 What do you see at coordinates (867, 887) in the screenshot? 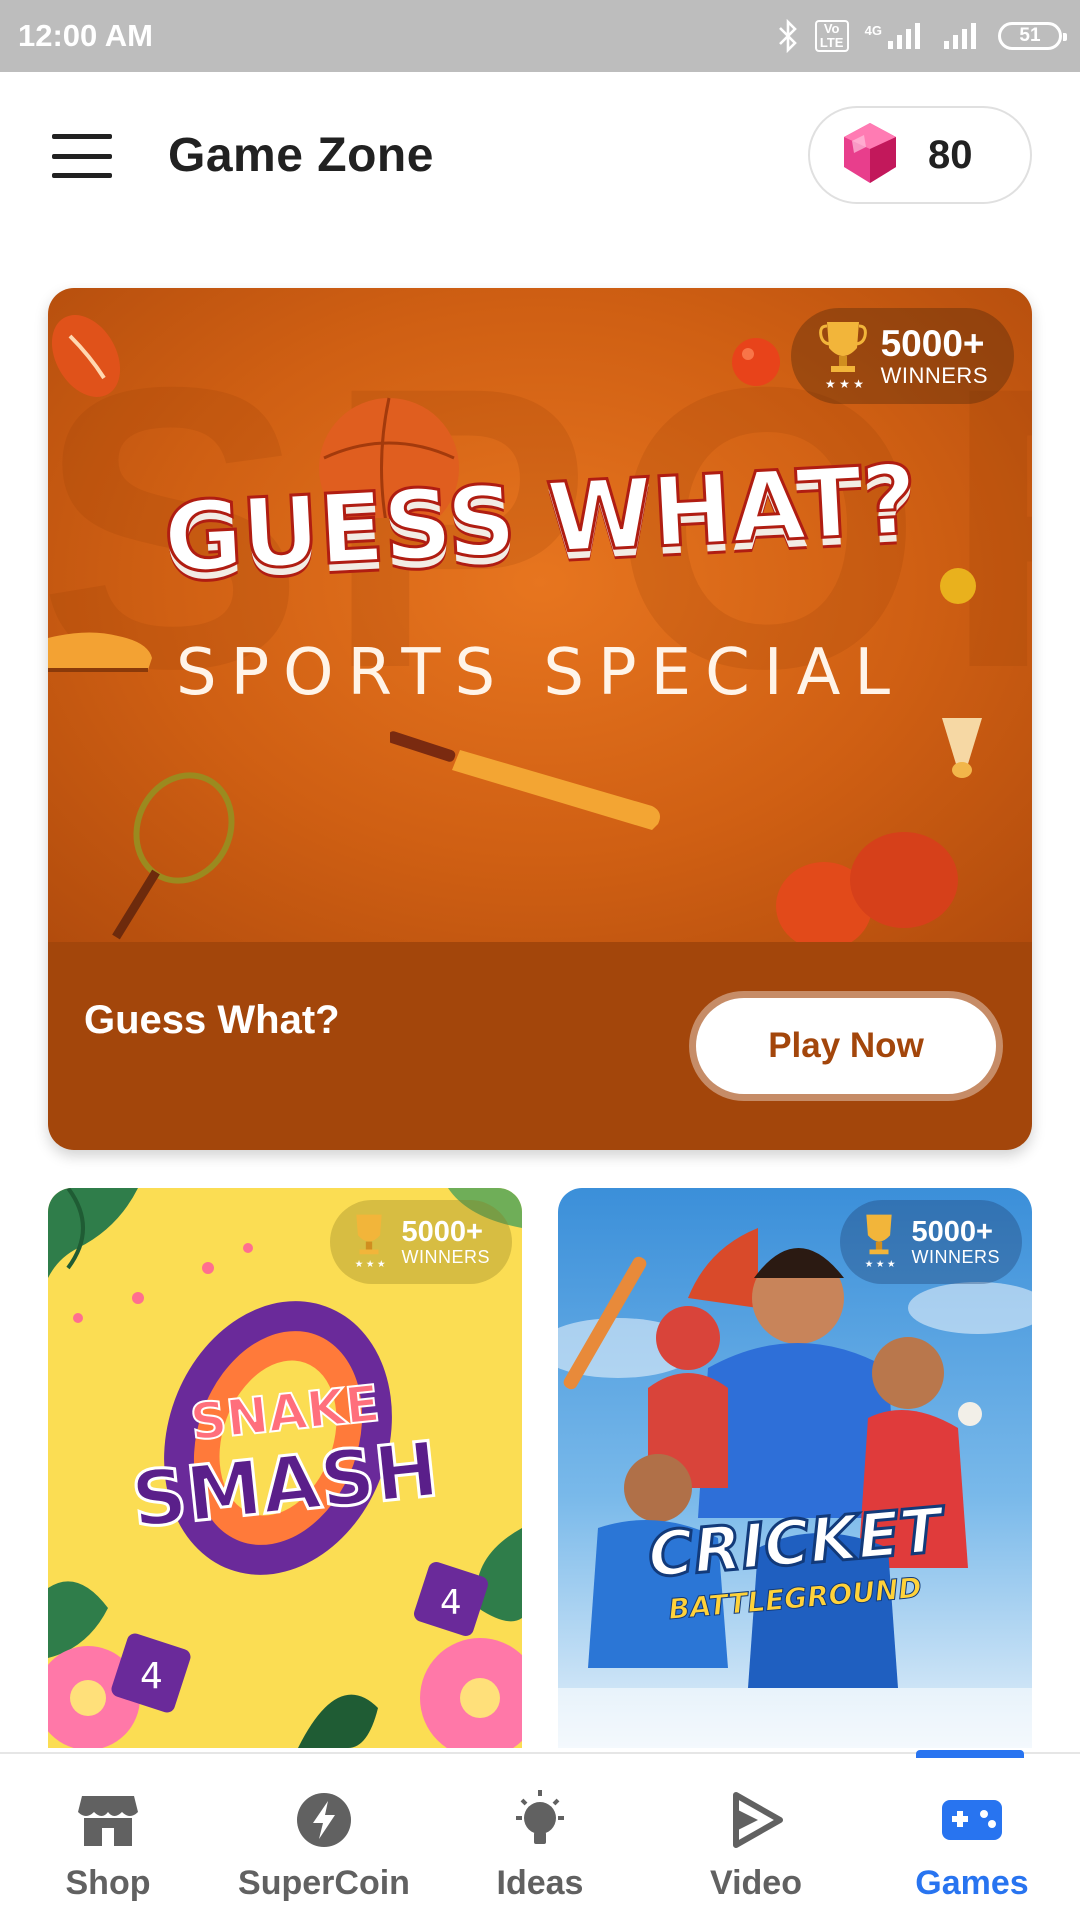
I see `boxing-gloves-icon` at bounding box center [867, 887].